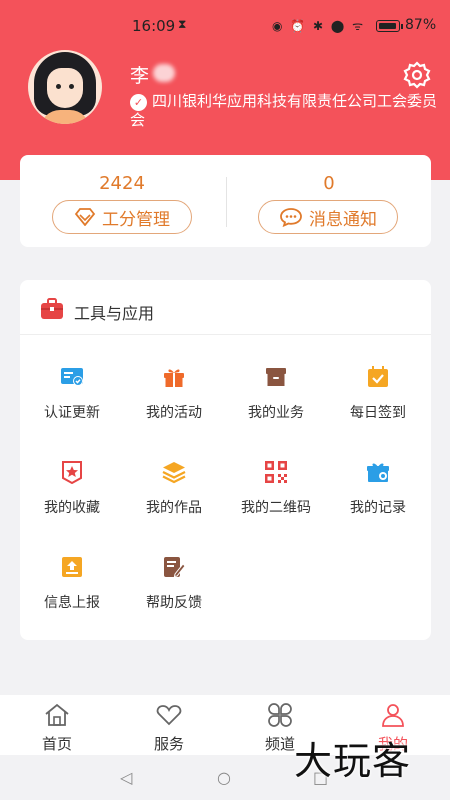  What do you see at coordinates (168, 744) in the screenshot?
I see `nav-label: 服务` at bounding box center [168, 744].